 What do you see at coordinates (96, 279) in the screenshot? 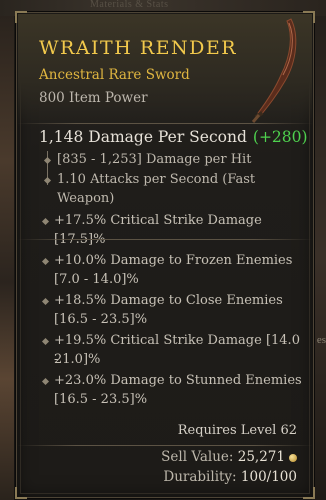
I see `affix-range: [7.0 - 14.0]%` at bounding box center [96, 279].